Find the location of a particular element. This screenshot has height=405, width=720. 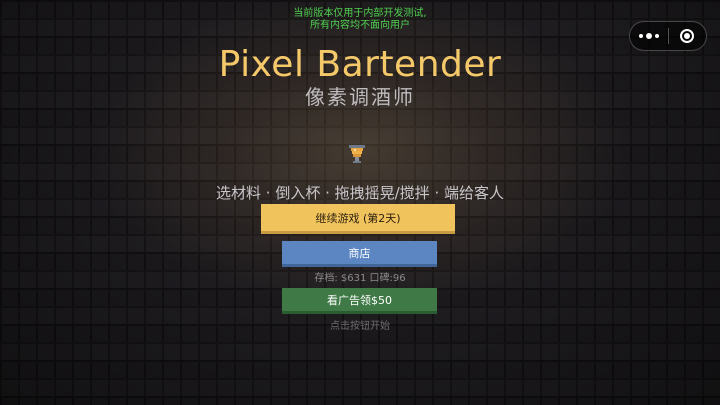

continue-game-button: 继续游戏 (第2天) is located at coordinates (358, 219).